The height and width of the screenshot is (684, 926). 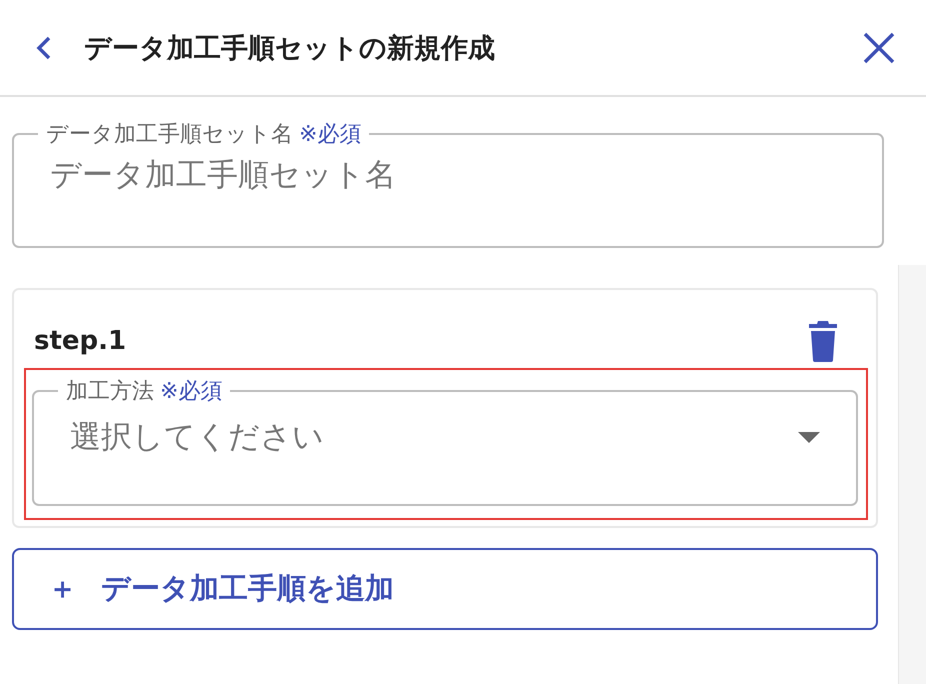 I want to click on step-title: step.1, so click(x=80, y=341).